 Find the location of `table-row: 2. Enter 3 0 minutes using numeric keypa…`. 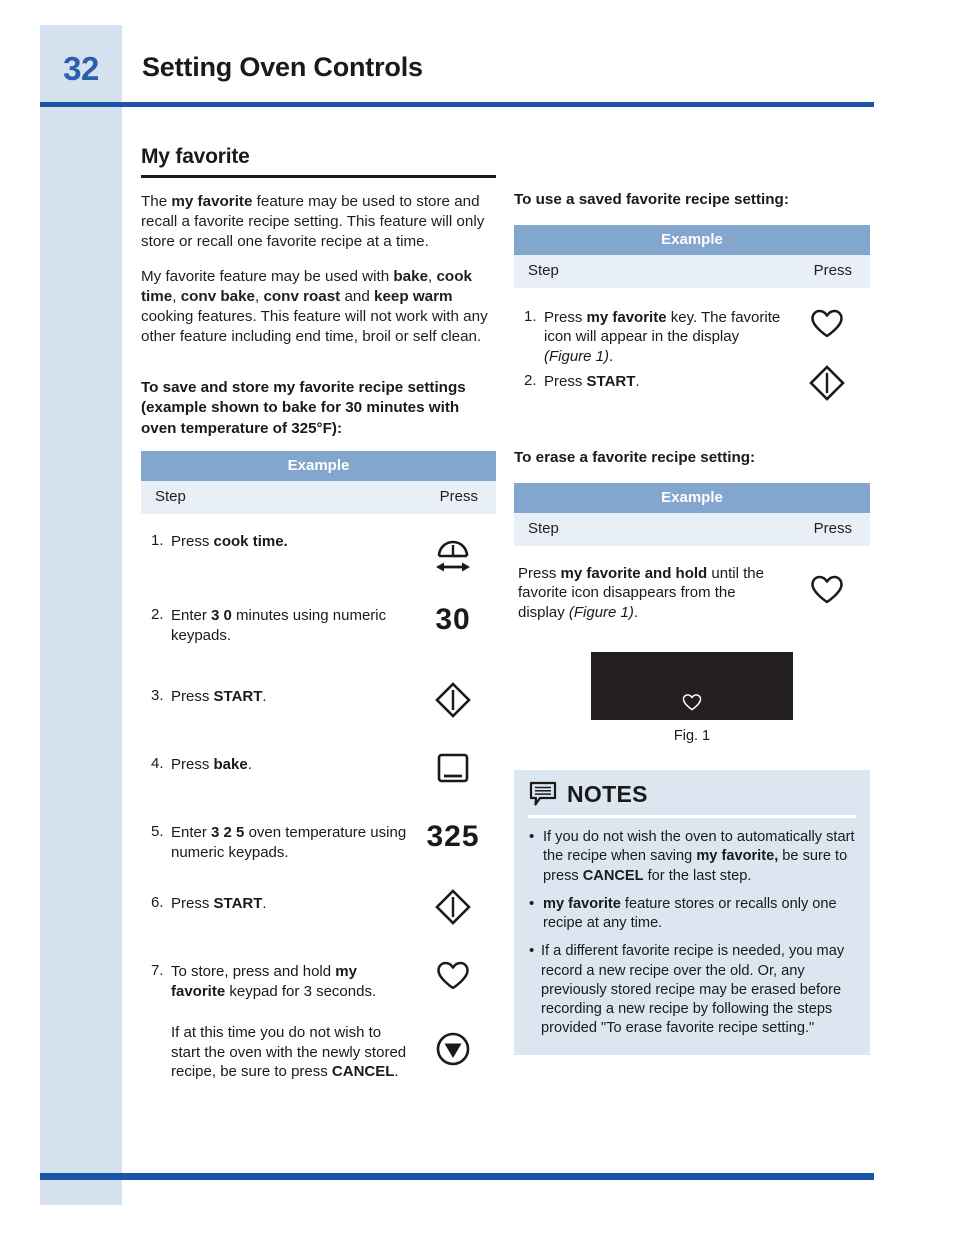

table-row: 2. Enter 3 0 minutes using numeric keypa… is located at coordinates (318, 624).